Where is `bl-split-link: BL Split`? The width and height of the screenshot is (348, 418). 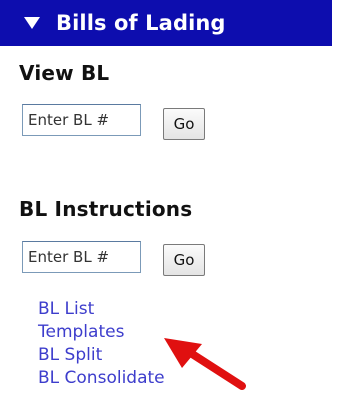
bl-split-link: BL Split is located at coordinates (70, 355).